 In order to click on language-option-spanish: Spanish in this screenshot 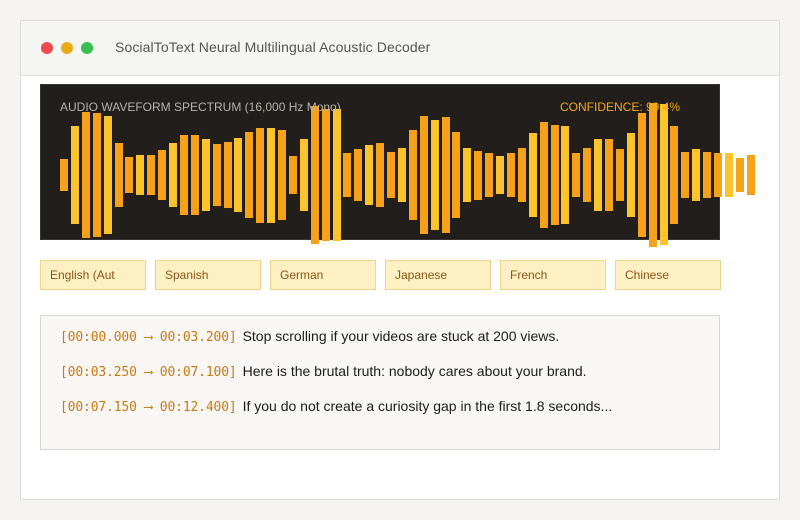, I will do `click(208, 275)`.